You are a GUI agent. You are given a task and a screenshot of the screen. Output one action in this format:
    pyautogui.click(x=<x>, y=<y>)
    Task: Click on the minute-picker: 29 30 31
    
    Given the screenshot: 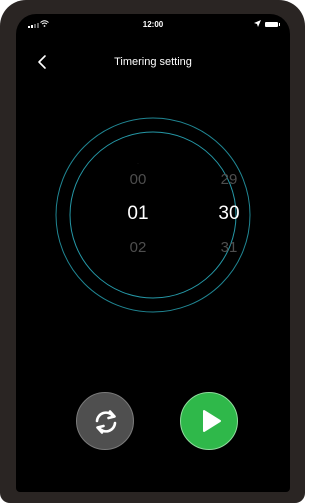 What is the action you would take?
    pyautogui.click(x=229, y=215)
    